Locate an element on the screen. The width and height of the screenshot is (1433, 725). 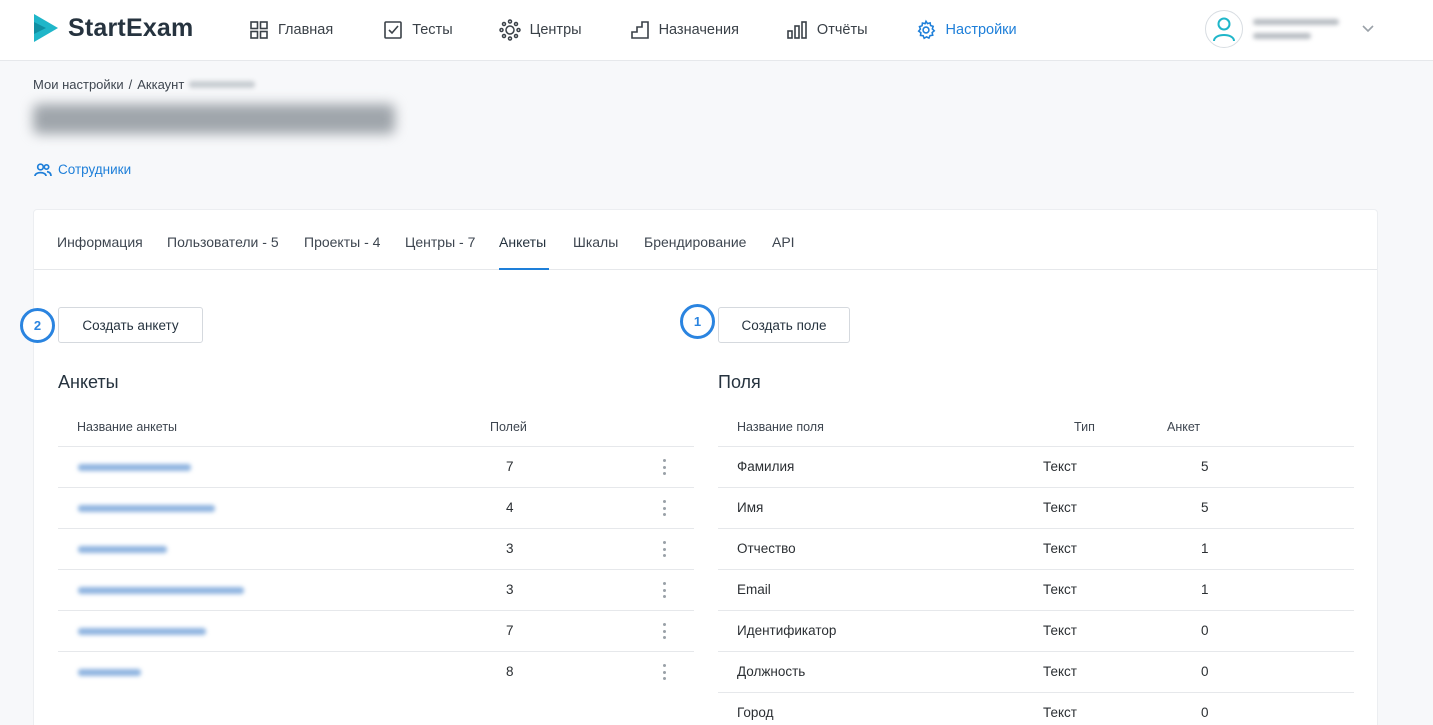
field-name: Имя is located at coordinates (750, 507).